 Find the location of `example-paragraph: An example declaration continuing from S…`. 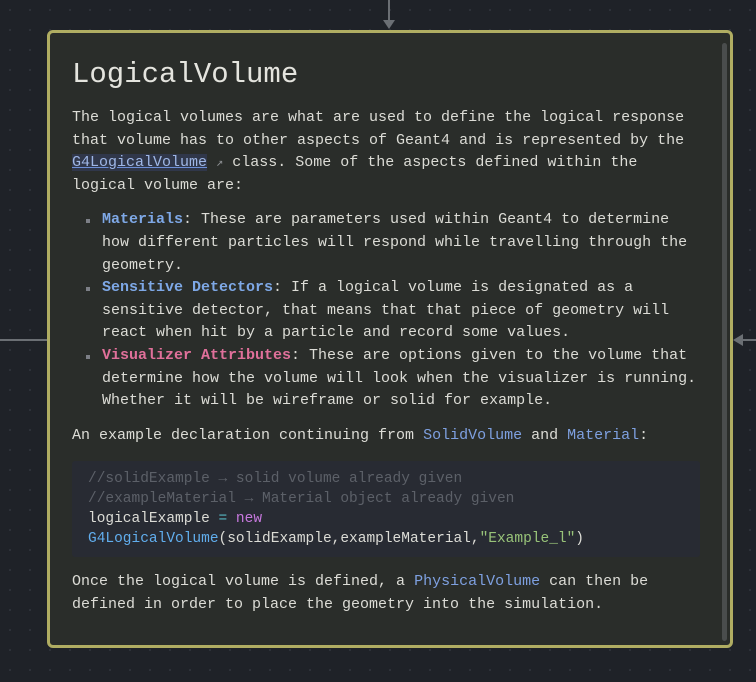

example-paragraph: An example declaration continuing from S… is located at coordinates (386, 436).